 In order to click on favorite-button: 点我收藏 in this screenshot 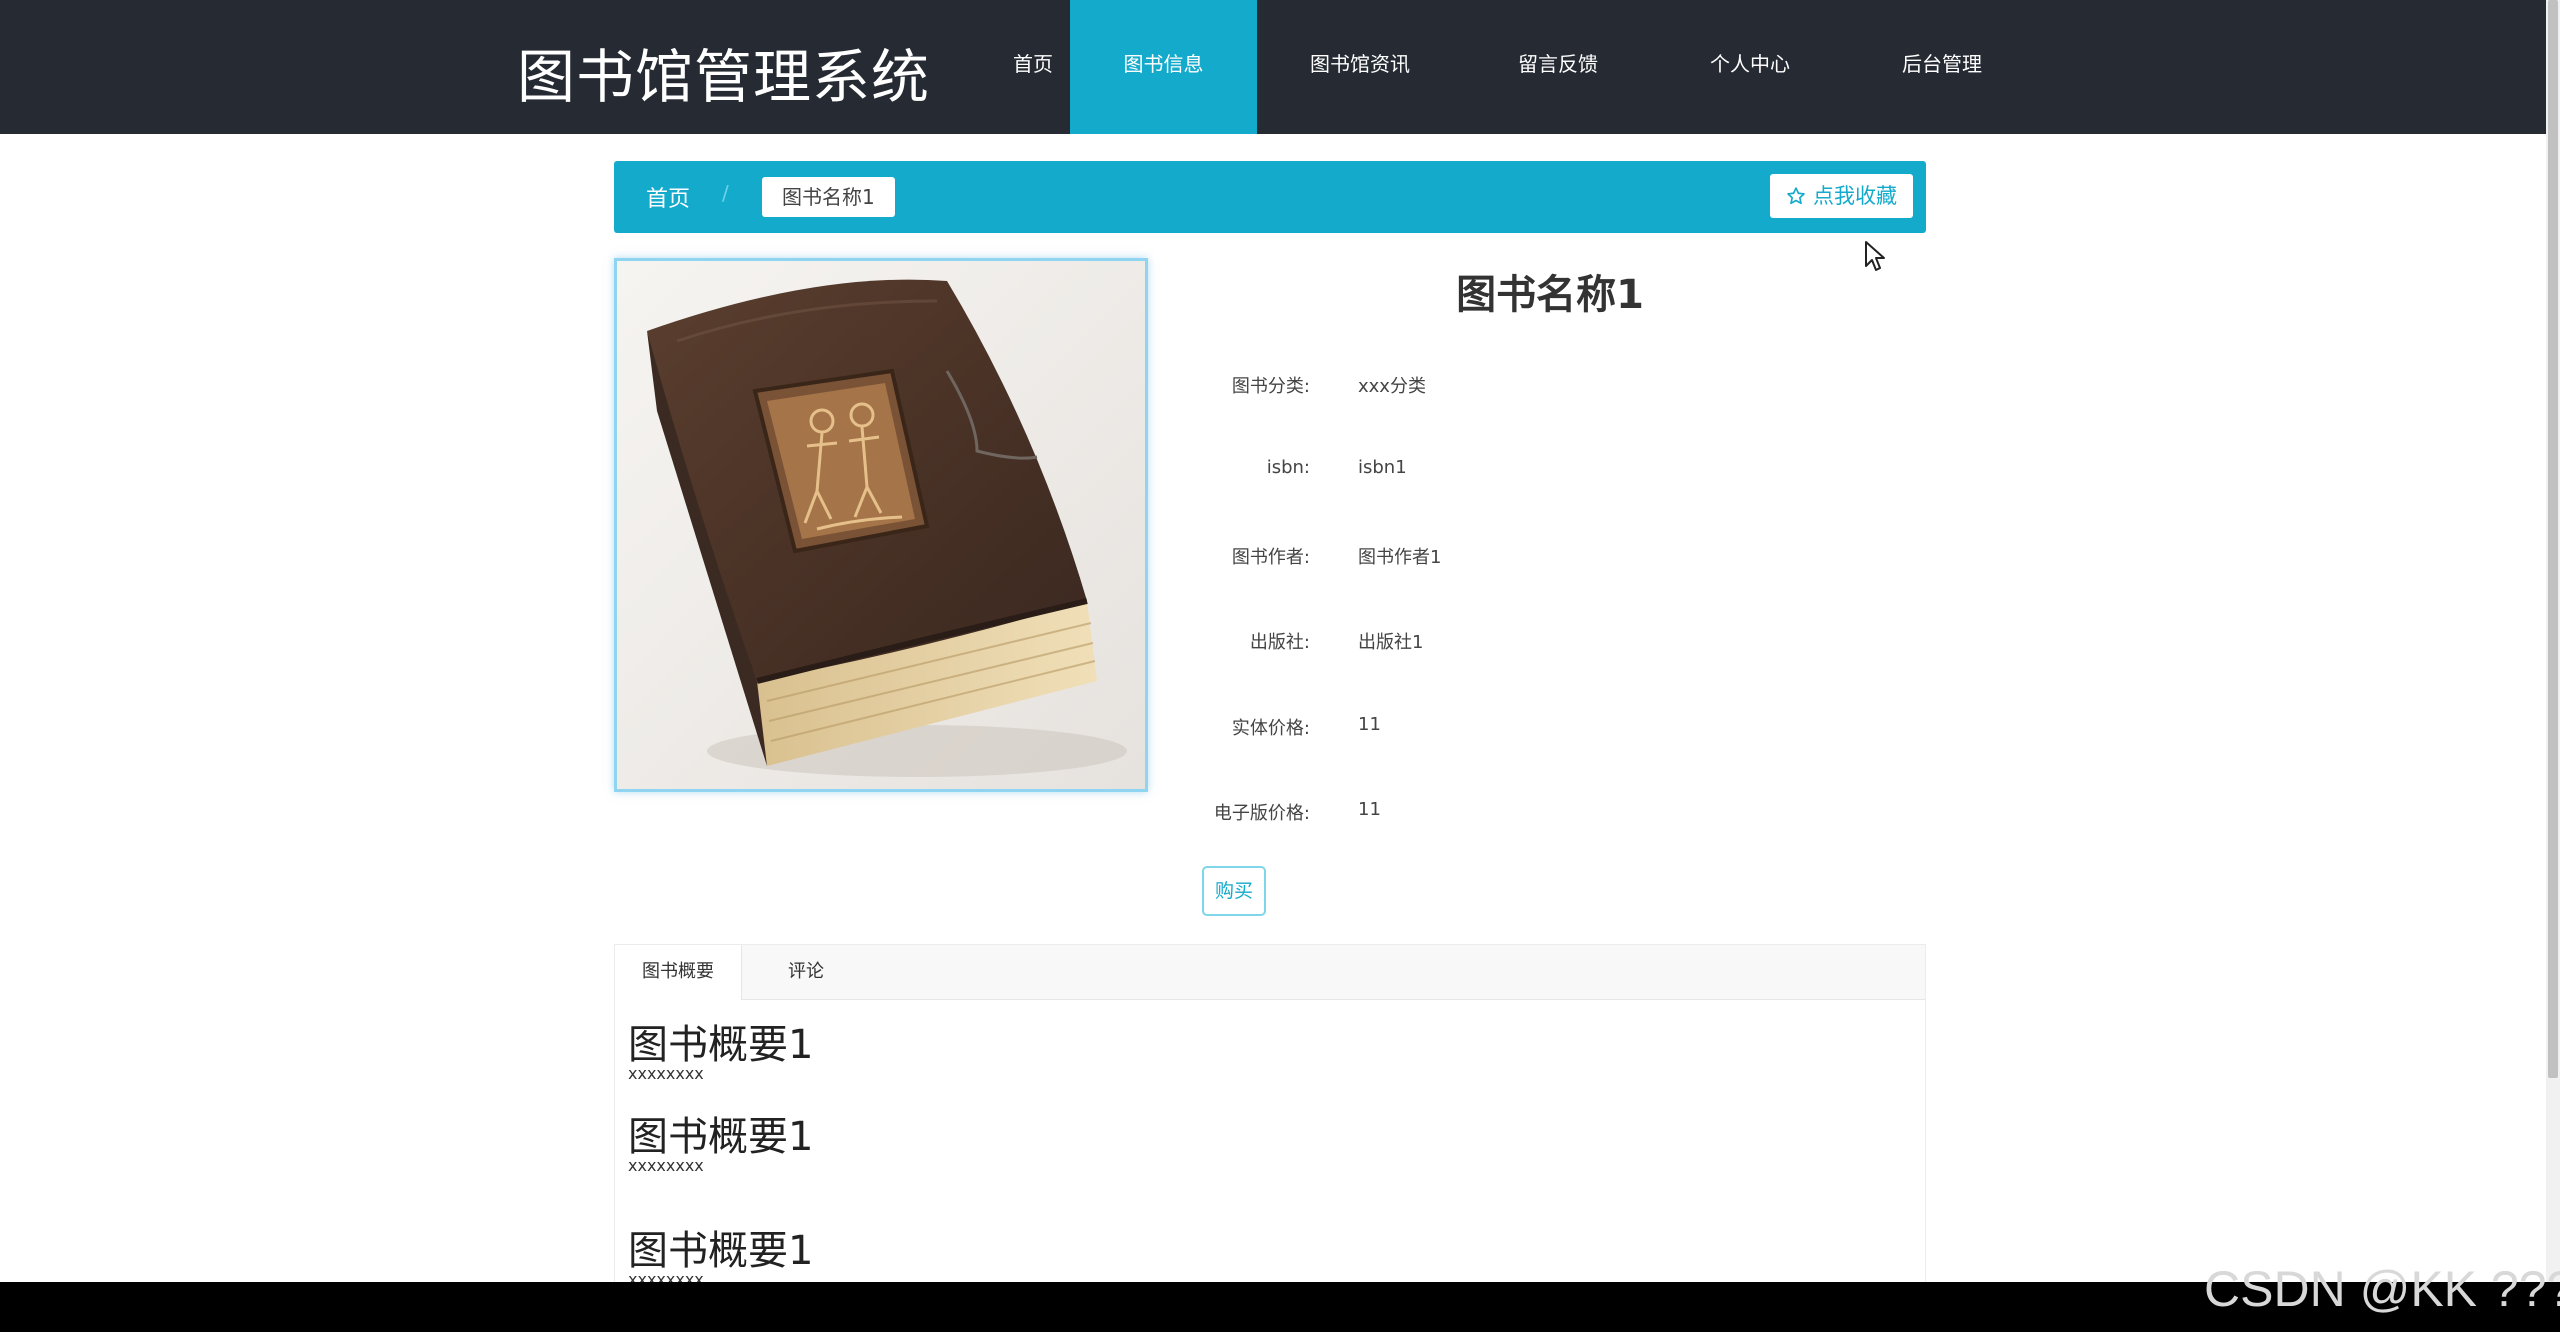, I will do `click(1841, 196)`.